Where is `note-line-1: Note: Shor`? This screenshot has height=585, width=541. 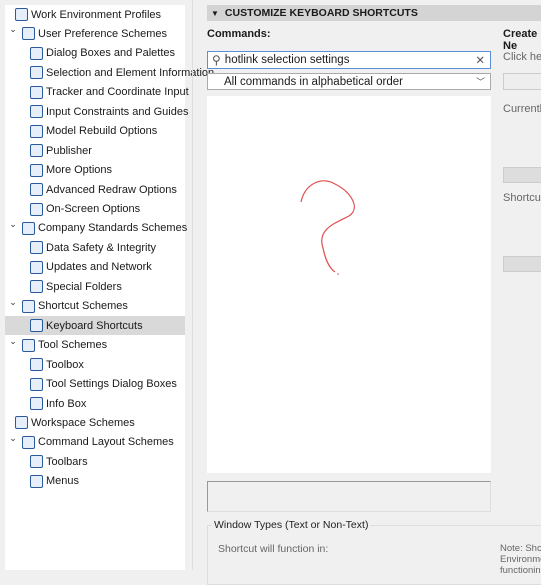 note-line-1: Note: Shor is located at coordinates (520, 548).